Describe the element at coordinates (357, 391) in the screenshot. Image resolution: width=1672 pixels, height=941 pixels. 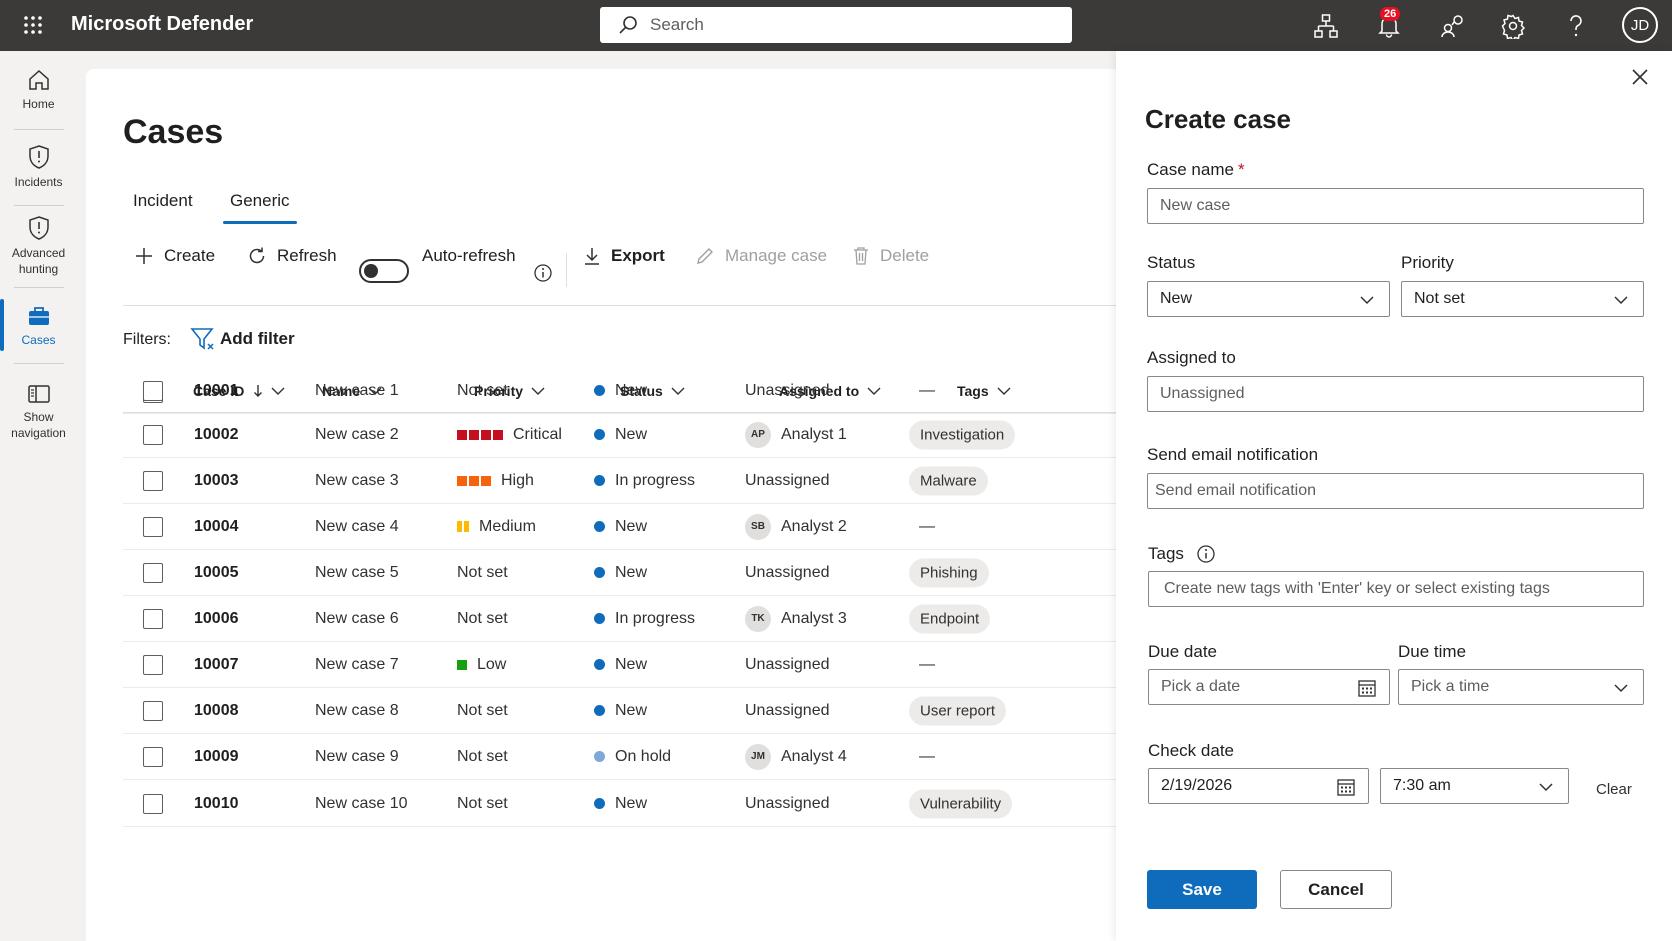
I see `case-name-cell: New case 1` at that location.